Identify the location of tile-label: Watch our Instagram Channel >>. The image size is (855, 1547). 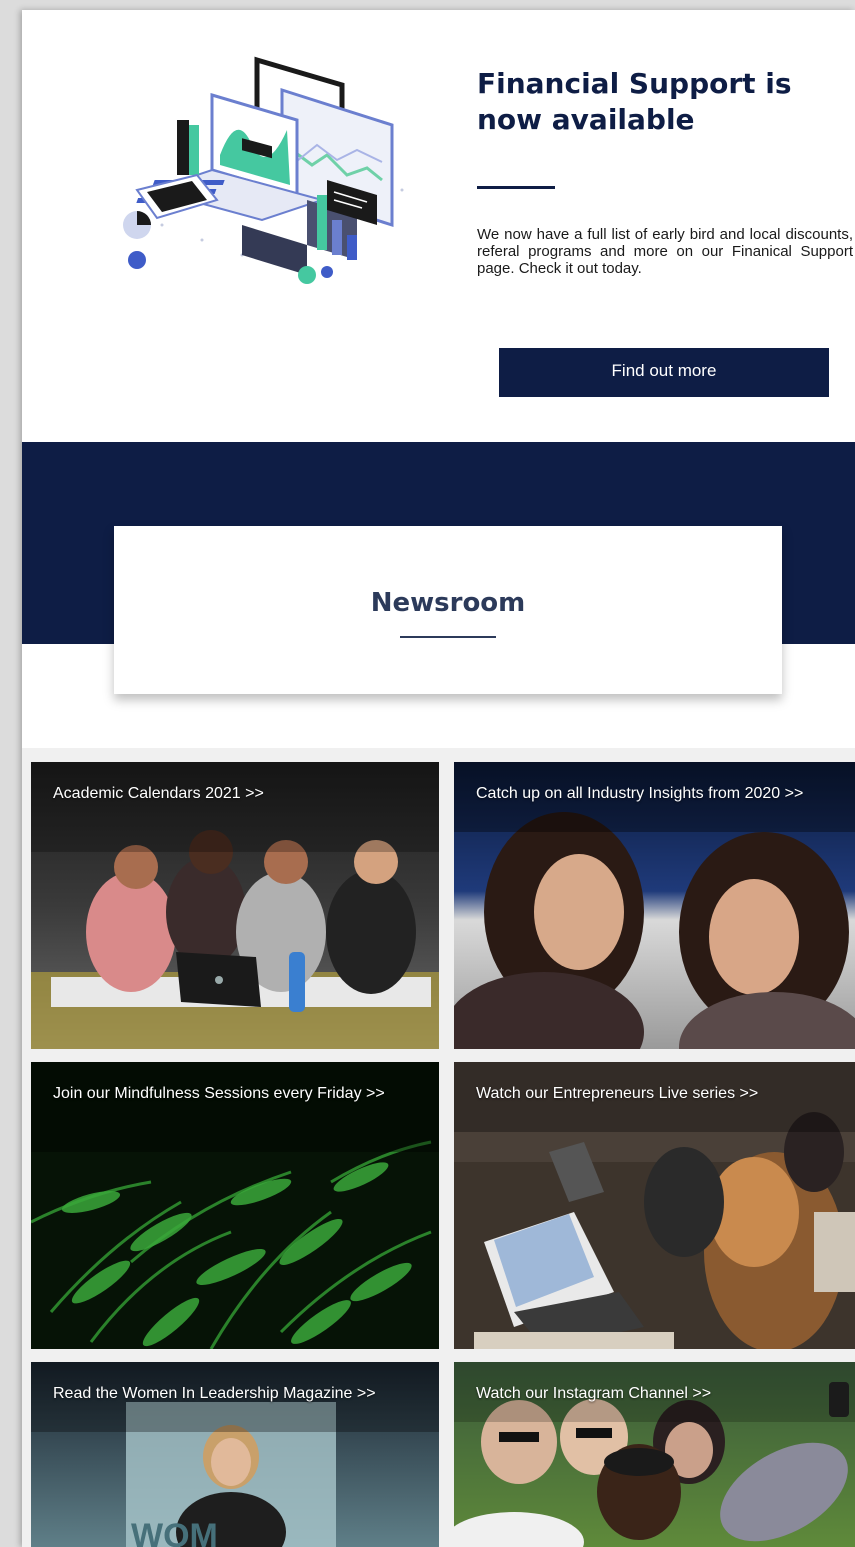
(594, 1393).